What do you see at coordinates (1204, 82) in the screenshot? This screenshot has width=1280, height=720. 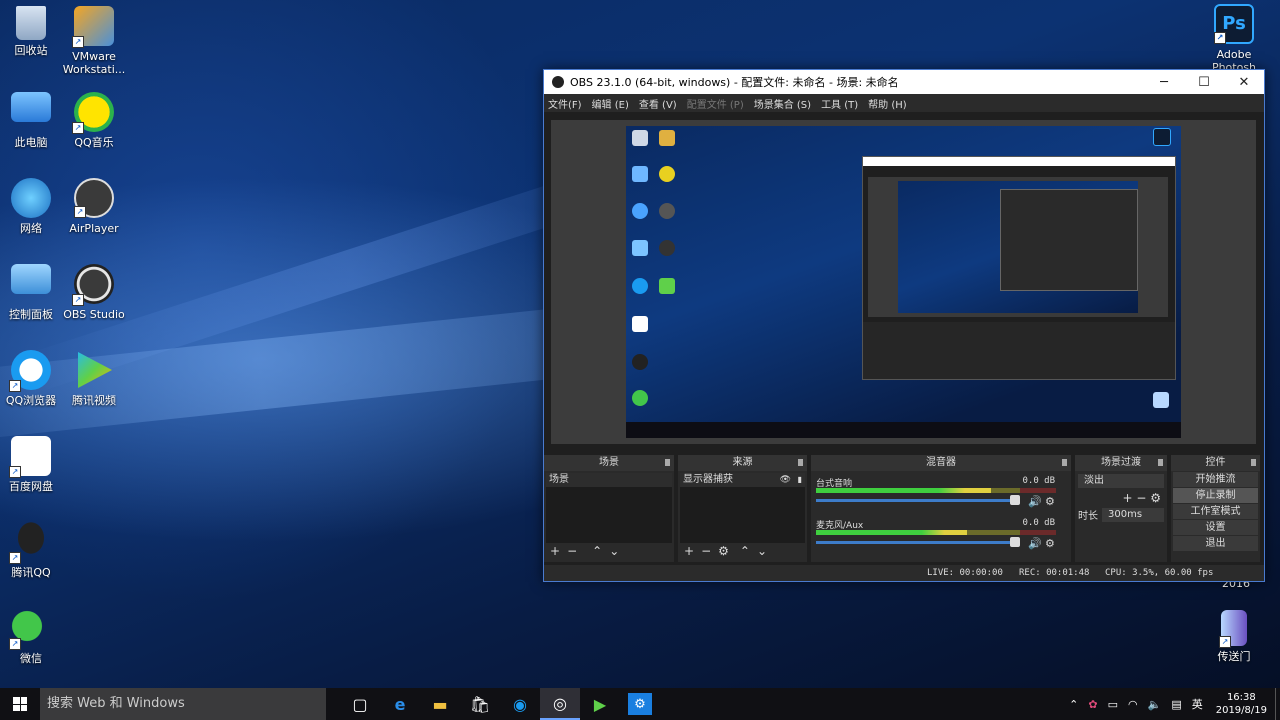 I see `maximize-button: ☐` at bounding box center [1204, 82].